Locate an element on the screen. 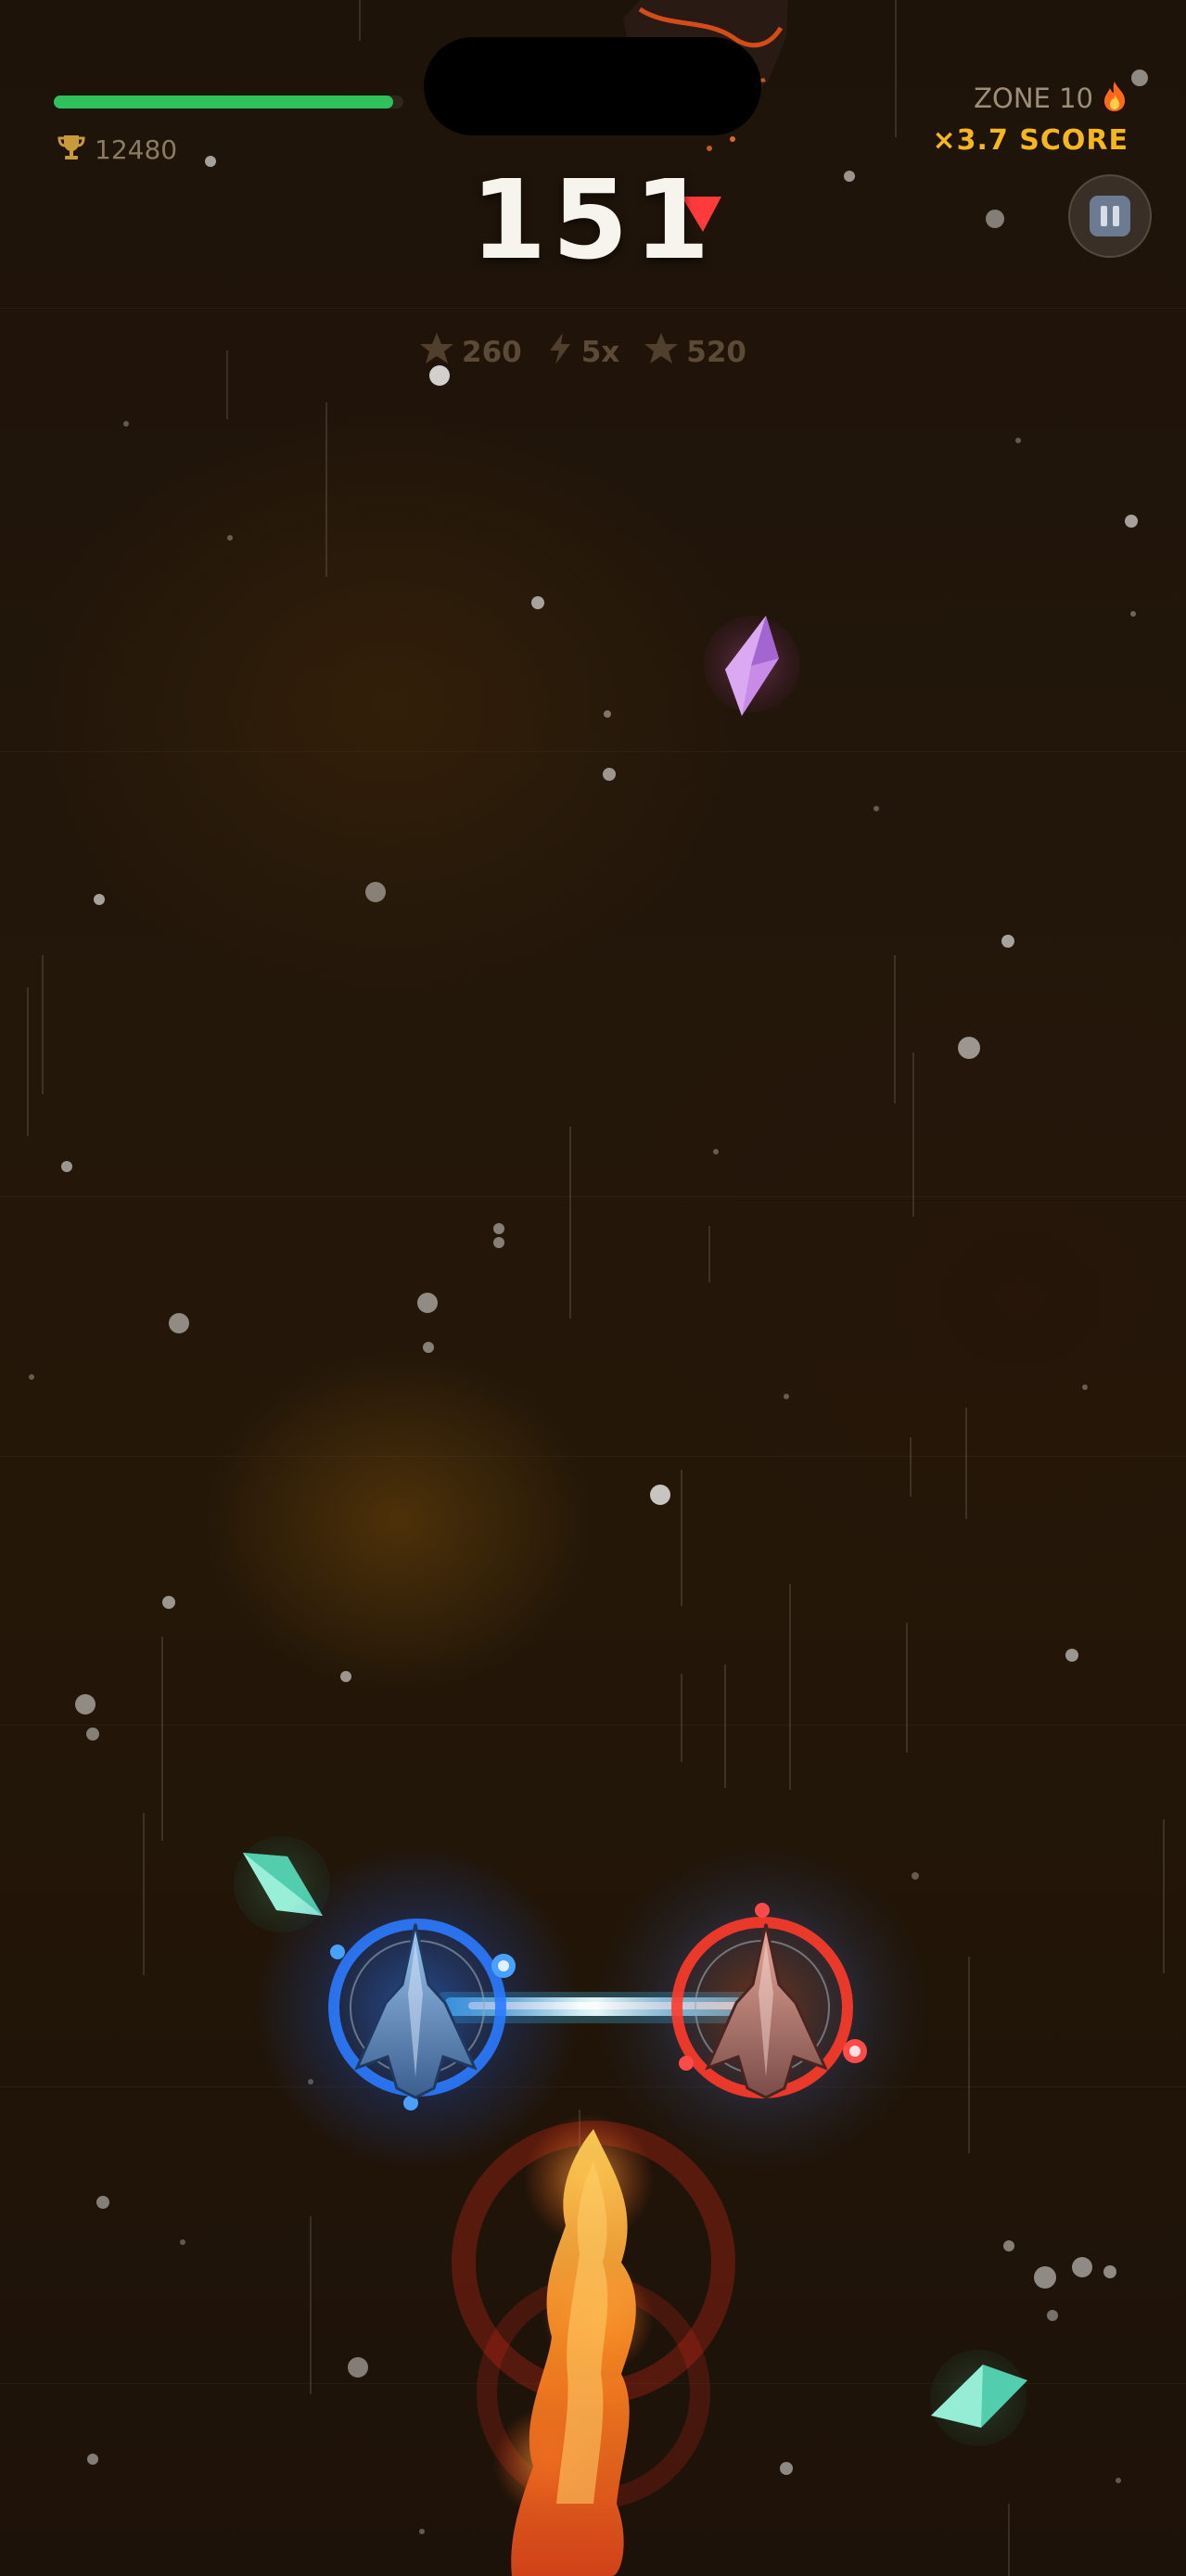  run-stats: 260 5x 520 is located at coordinates (595, 353).